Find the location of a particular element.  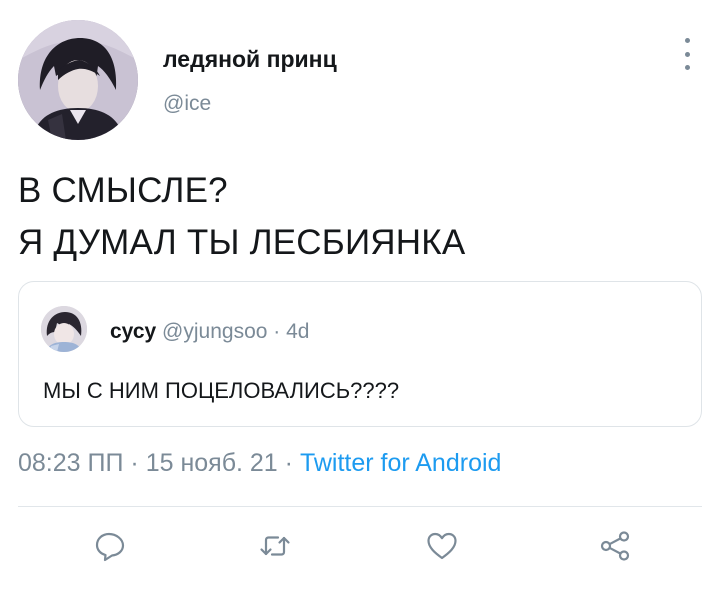

quoted-tweet-meta: сусу @yjungsoo · 4d is located at coordinates (209, 332).